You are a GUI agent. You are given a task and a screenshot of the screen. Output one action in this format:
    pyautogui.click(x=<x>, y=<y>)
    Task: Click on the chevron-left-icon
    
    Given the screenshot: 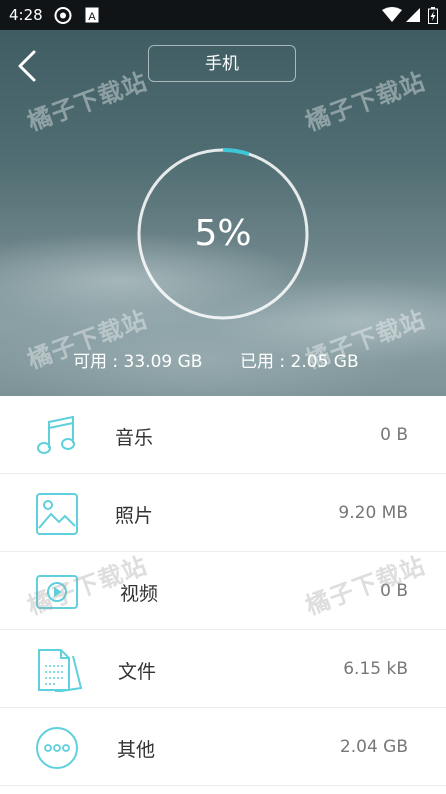 What is the action you would take?
    pyautogui.click(x=27, y=66)
    